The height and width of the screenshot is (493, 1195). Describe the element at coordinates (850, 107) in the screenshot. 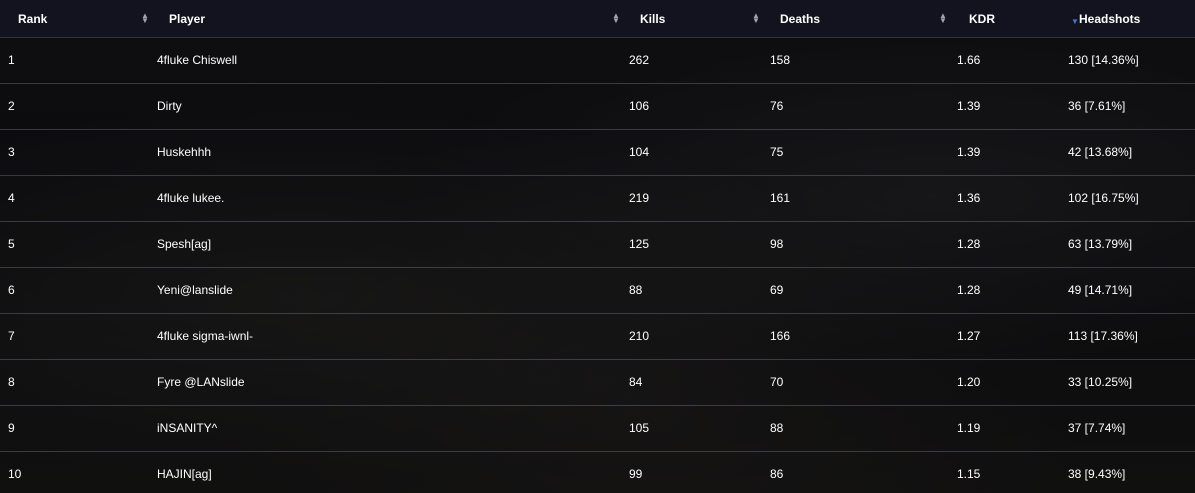

I see `cell-deaths: 76` at that location.